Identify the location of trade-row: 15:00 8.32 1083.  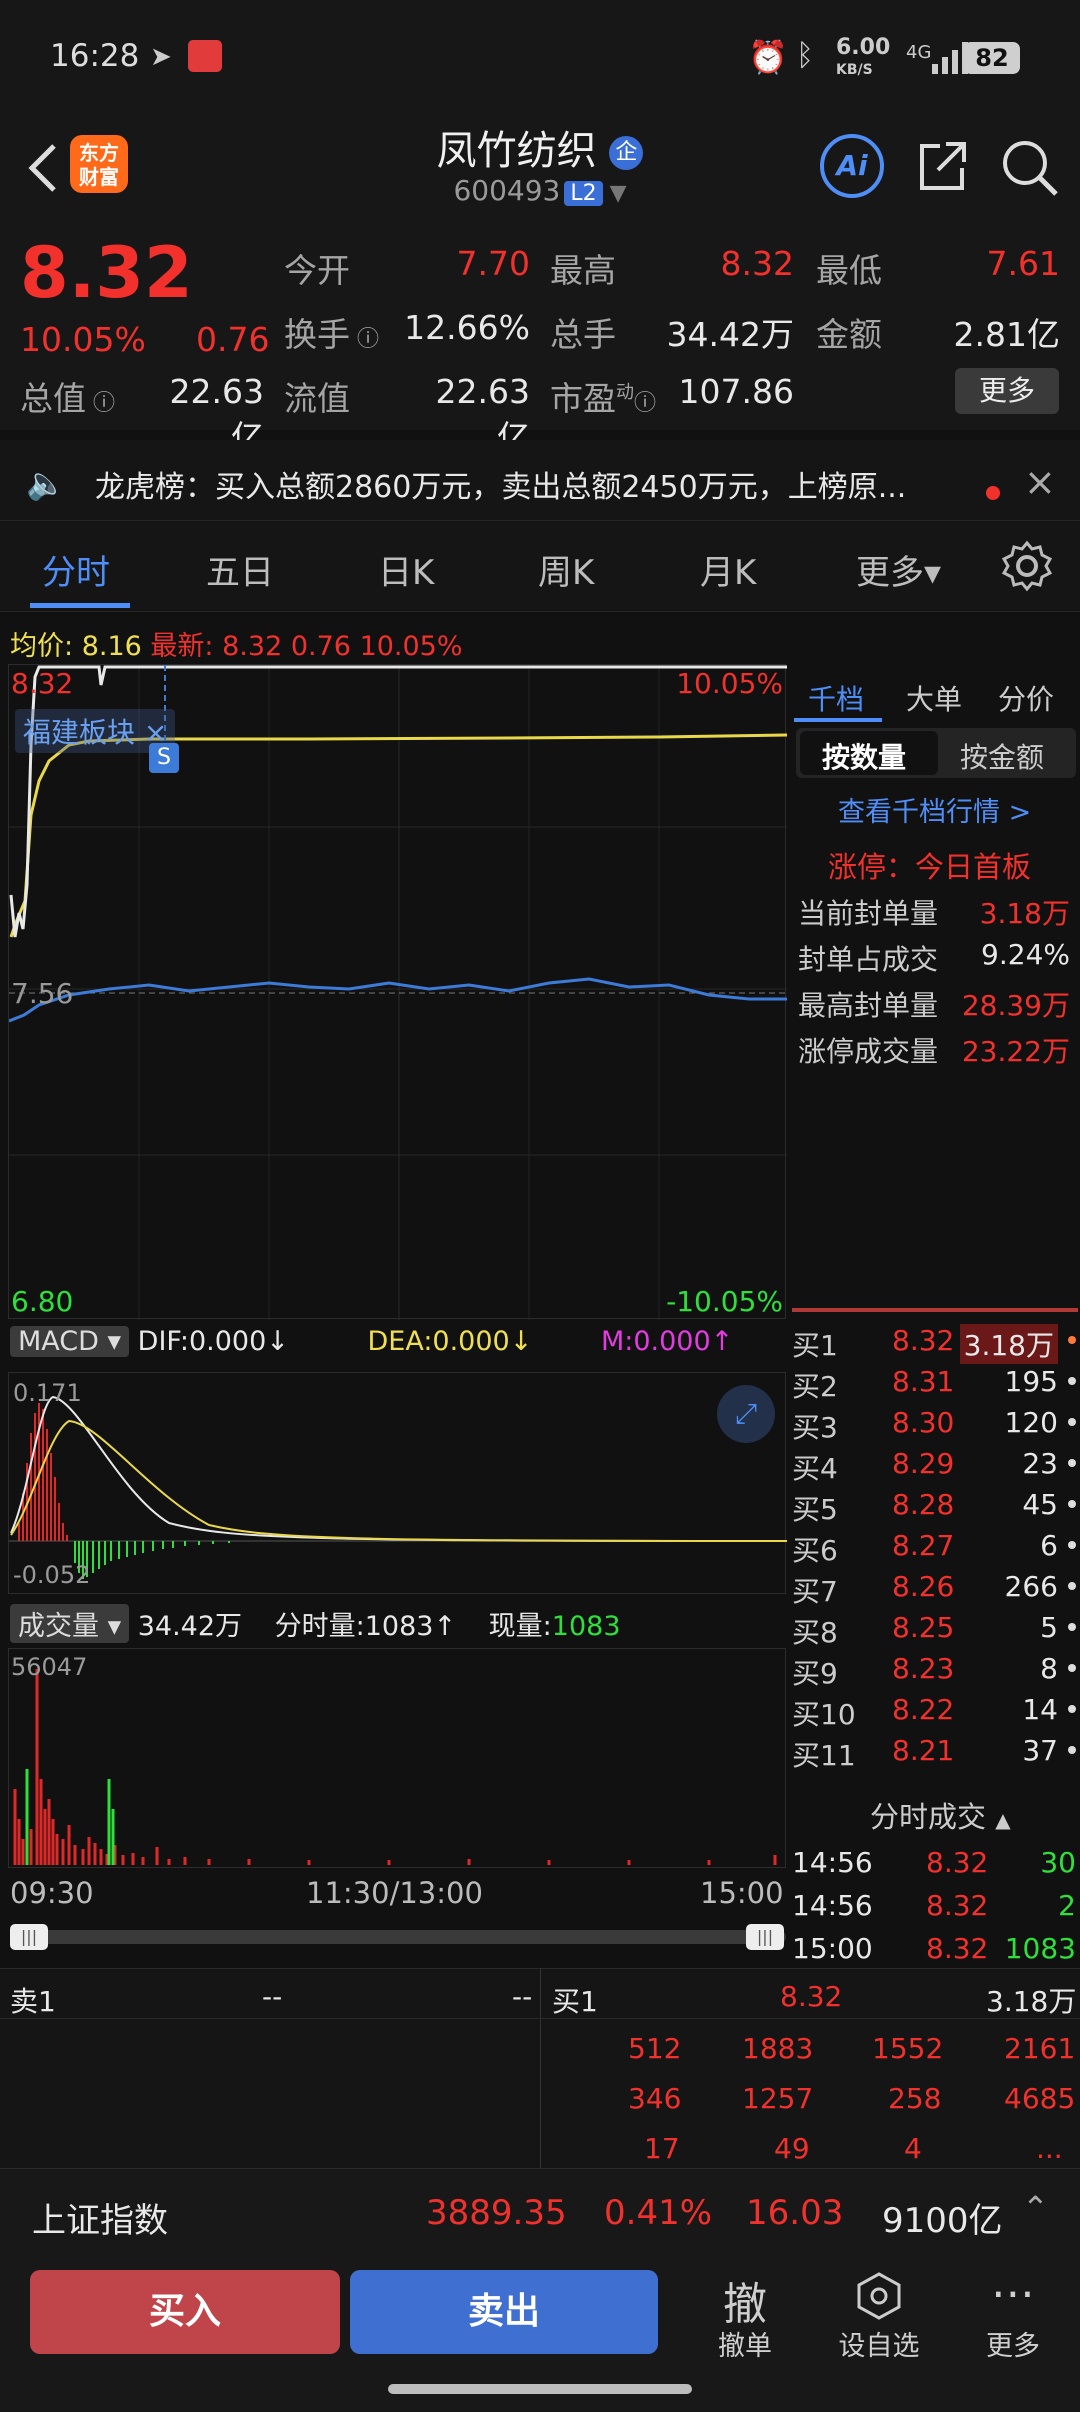
(934, 1948).